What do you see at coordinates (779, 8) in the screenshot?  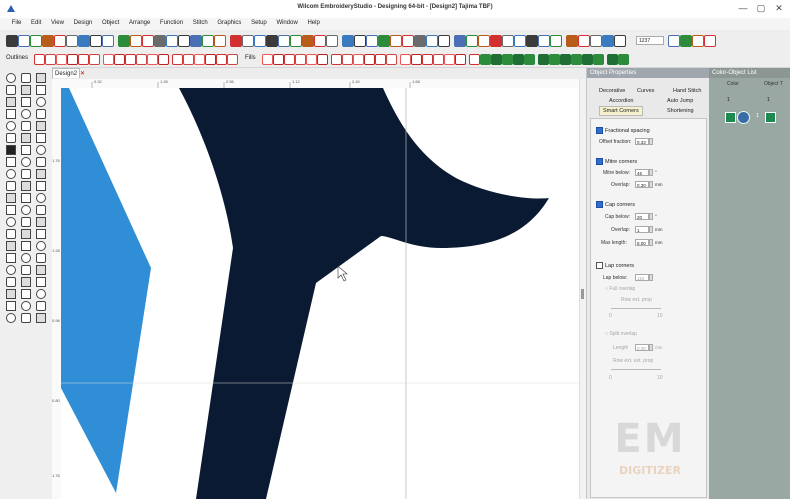 I see `close-window-button: ✕` at bounding box center [779, 8].